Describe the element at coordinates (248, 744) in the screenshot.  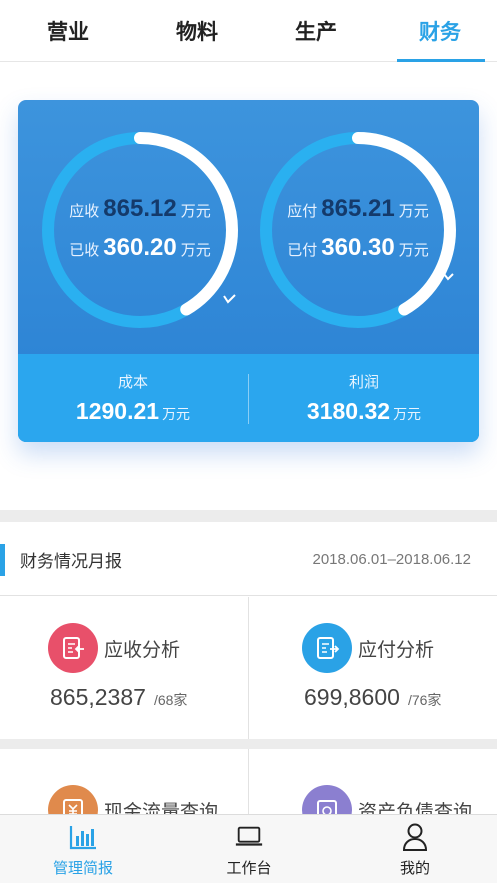
I see `grid-row-separator` at that location.